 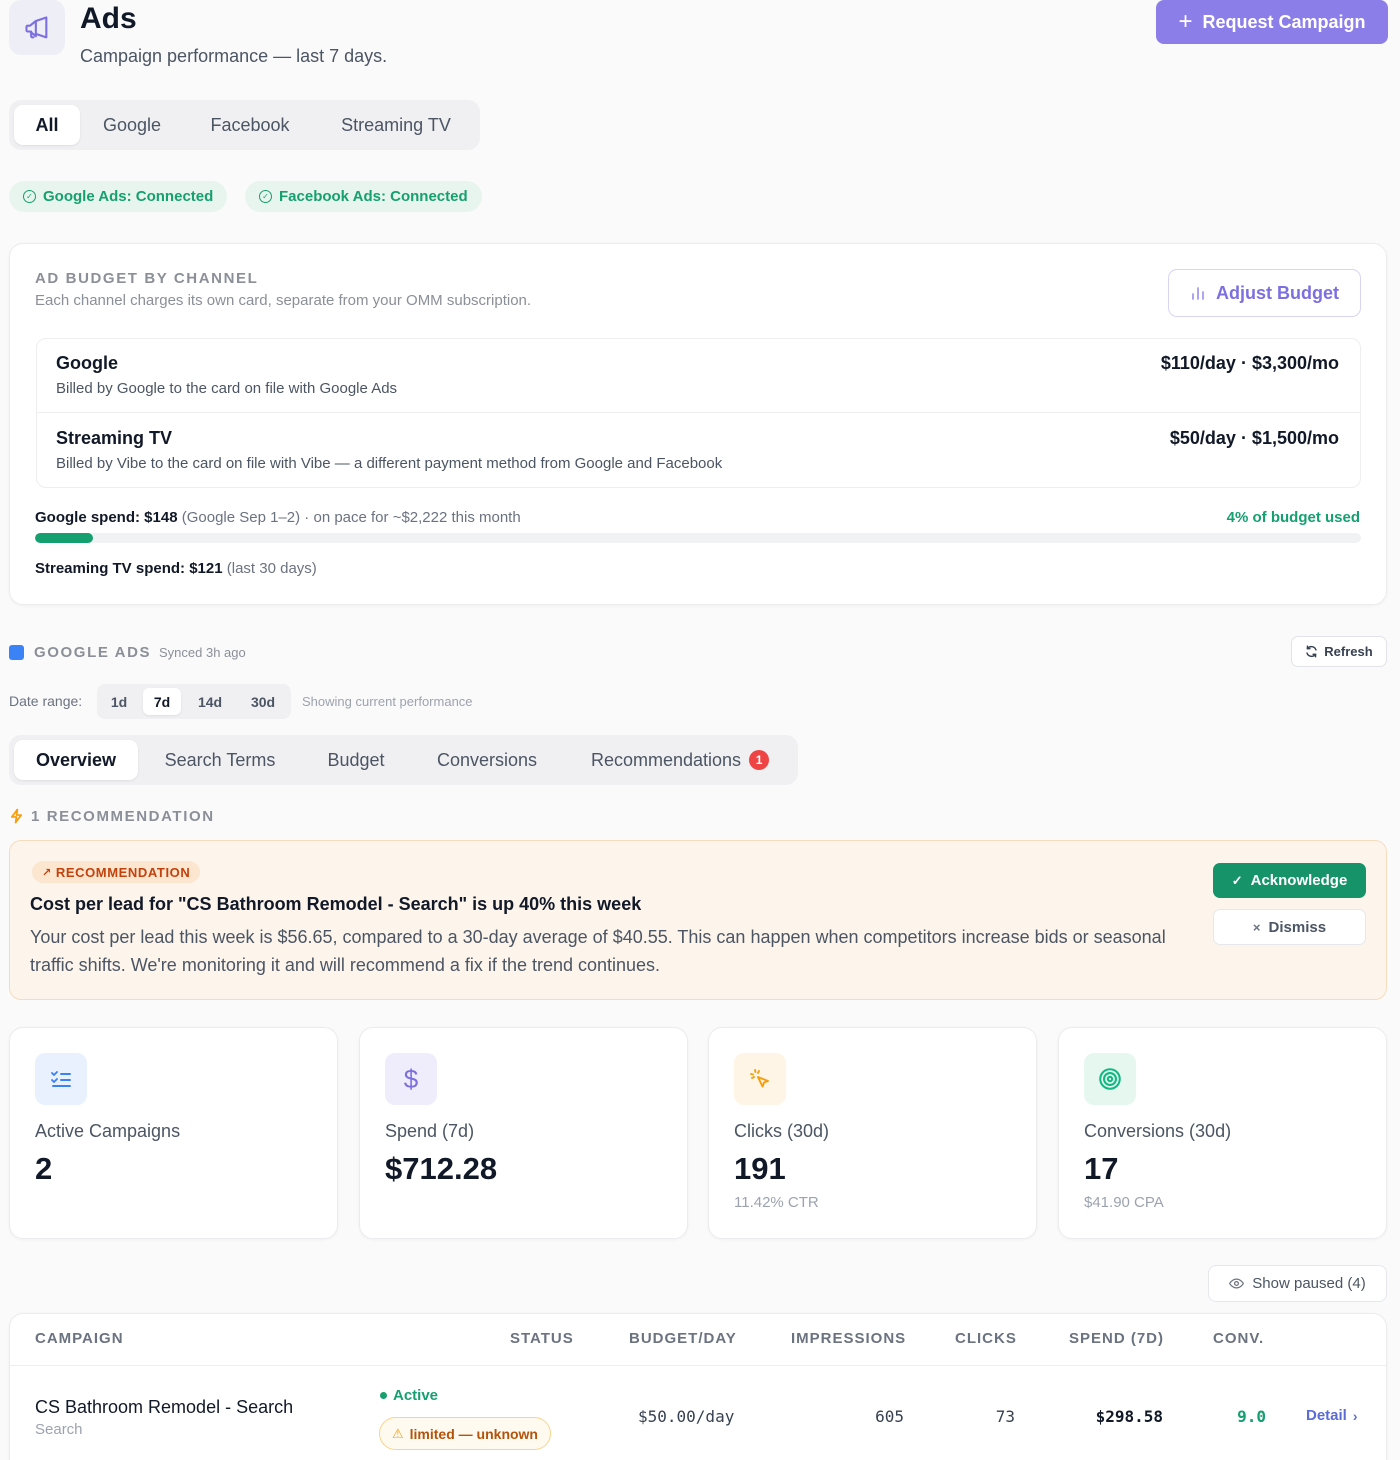 I want to click on tab-conversions: Conversions, so click(x=487, y=760).